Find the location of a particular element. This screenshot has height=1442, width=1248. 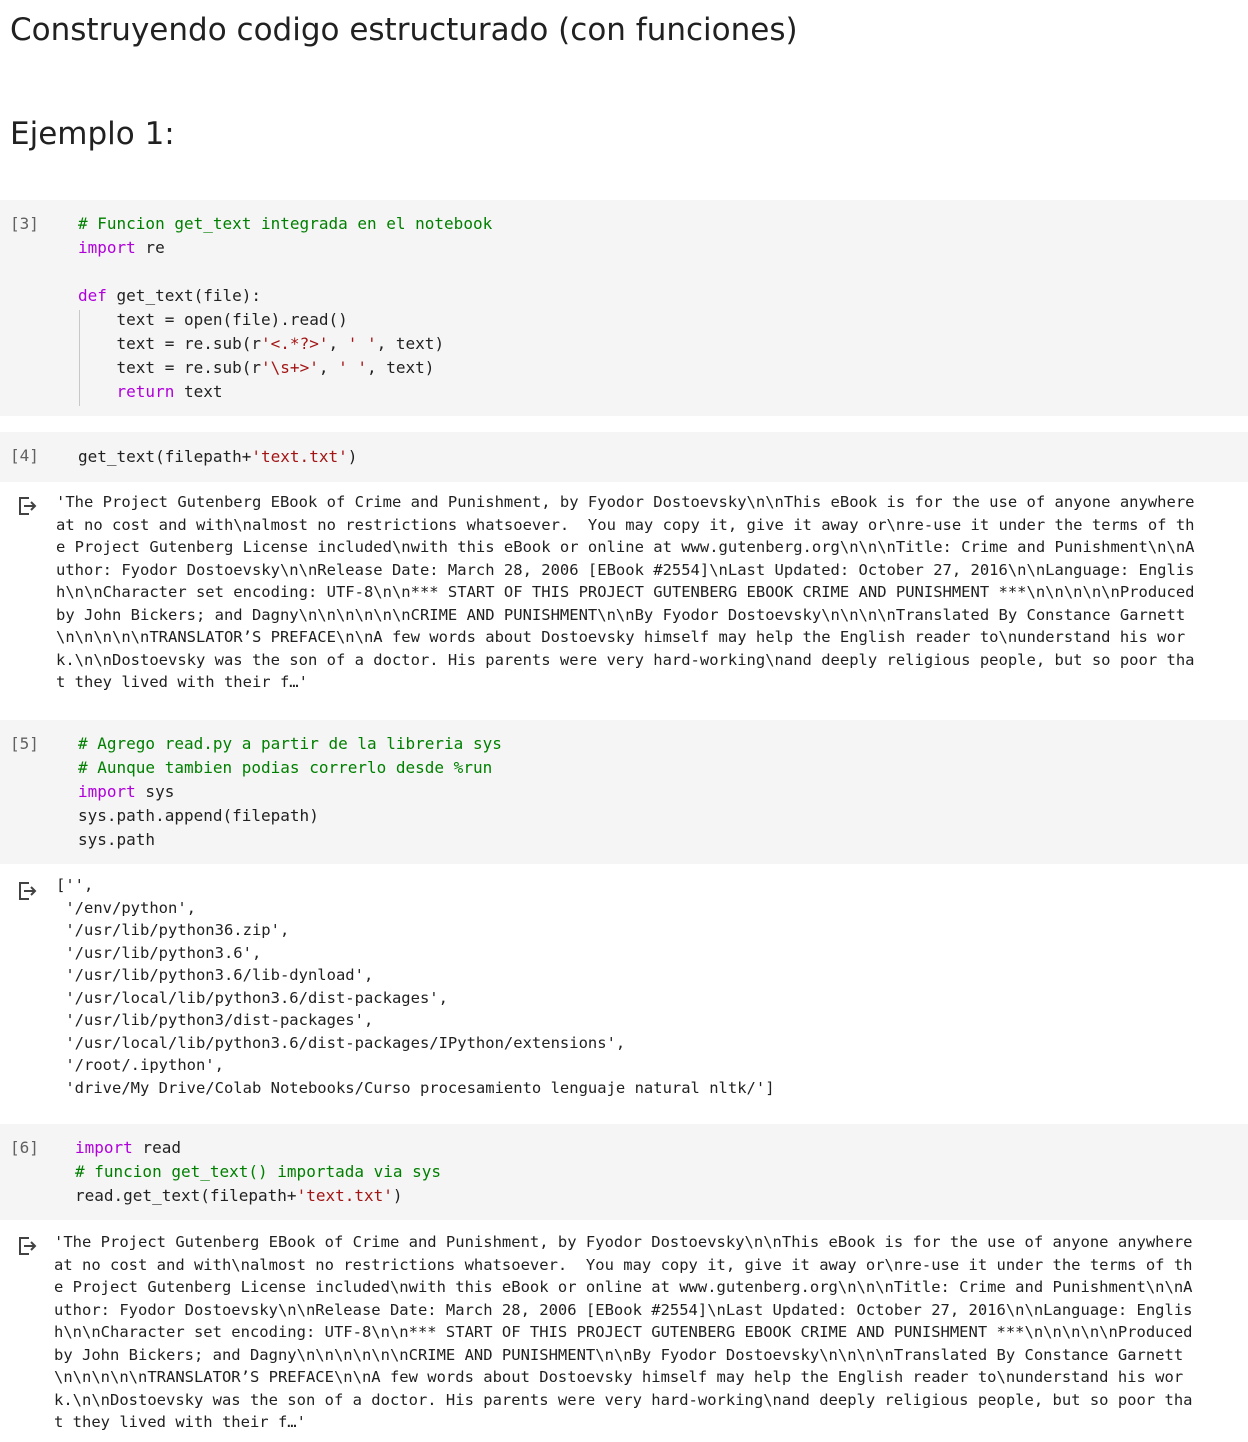

code-line: text = open(file).read() is located at coordinates (285, 320).